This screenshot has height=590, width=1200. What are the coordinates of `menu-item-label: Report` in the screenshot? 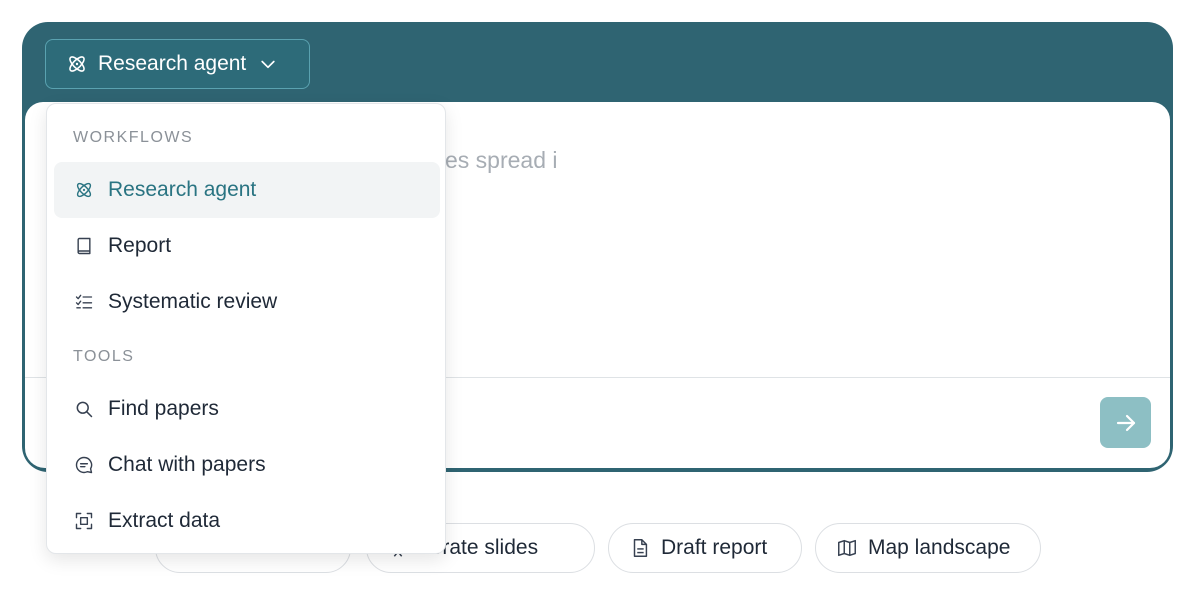 It's located at (140, 245).